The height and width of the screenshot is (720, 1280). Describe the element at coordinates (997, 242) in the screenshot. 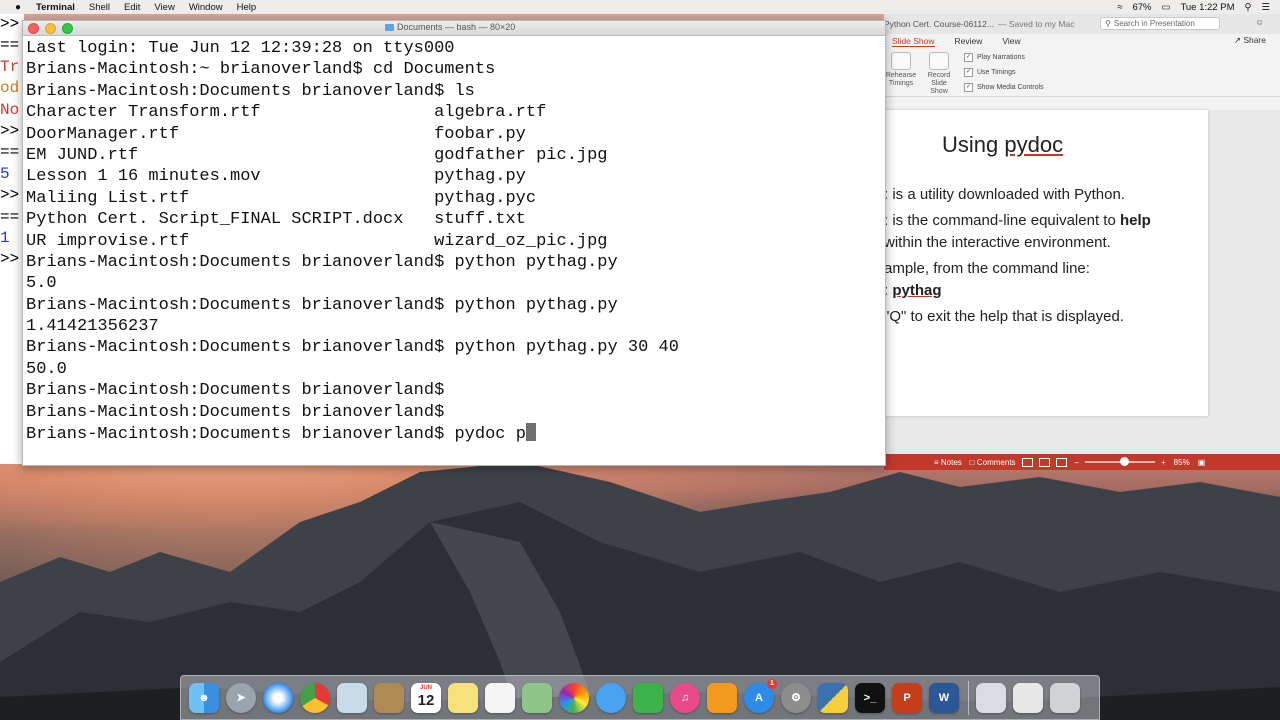

I see `bullet-text: within the interactive environment.` at that location.